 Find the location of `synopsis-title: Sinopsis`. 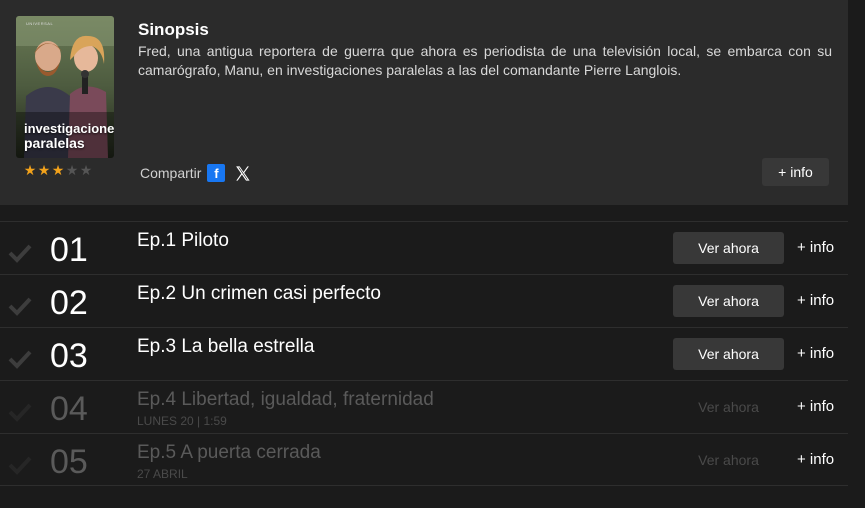

synopsis-title: Sinopsis is located at coordinates (173, 29).